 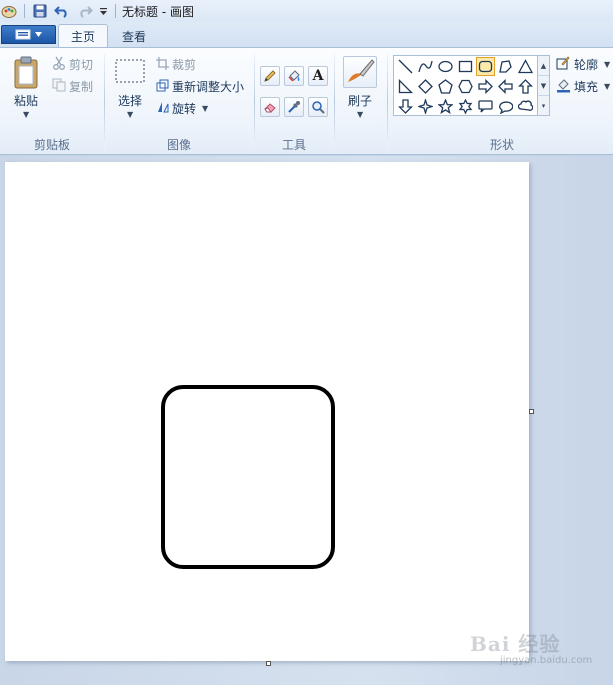 I want to click on down-arrow-shape-icon, so click(x=405, y=106).